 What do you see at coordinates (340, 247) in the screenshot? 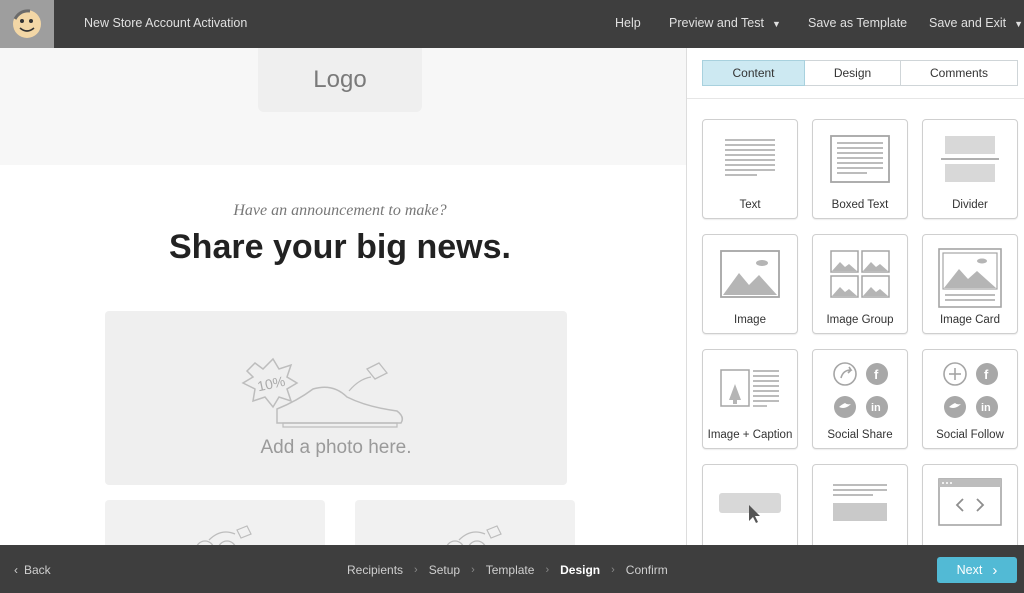
I see `headline-text: Share your big news.` at bounding box center [340, 247].